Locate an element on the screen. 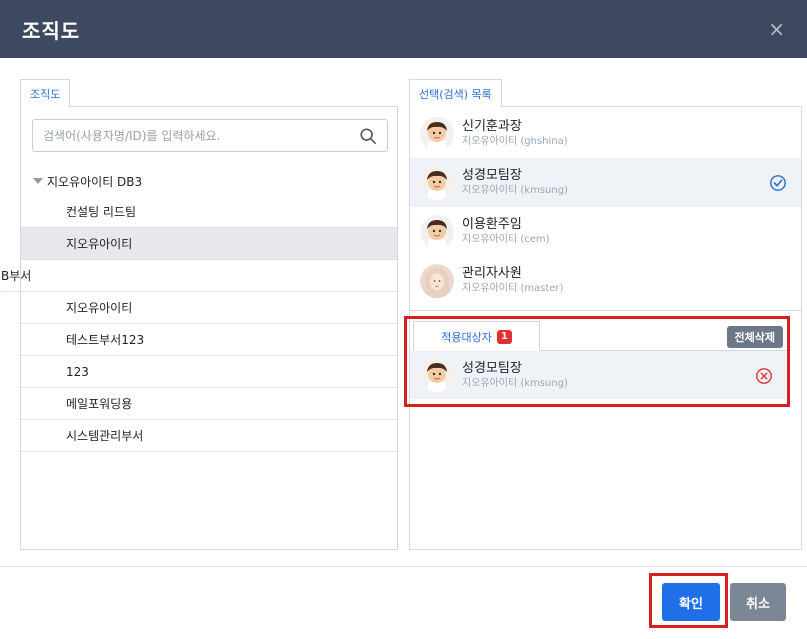  tree-item-label: 메일포워딩용 is located at coordinates (99, 404).